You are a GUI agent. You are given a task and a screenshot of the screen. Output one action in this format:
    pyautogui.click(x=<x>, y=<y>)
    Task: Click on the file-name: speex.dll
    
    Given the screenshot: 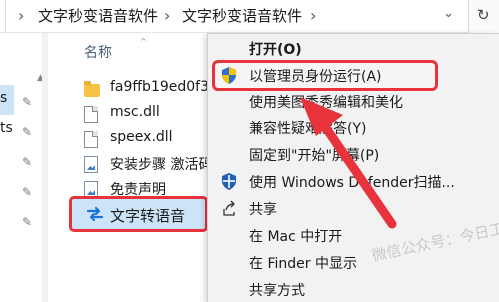 What is the action you would take?
    pyautogui.click(x=141, y=137)
    